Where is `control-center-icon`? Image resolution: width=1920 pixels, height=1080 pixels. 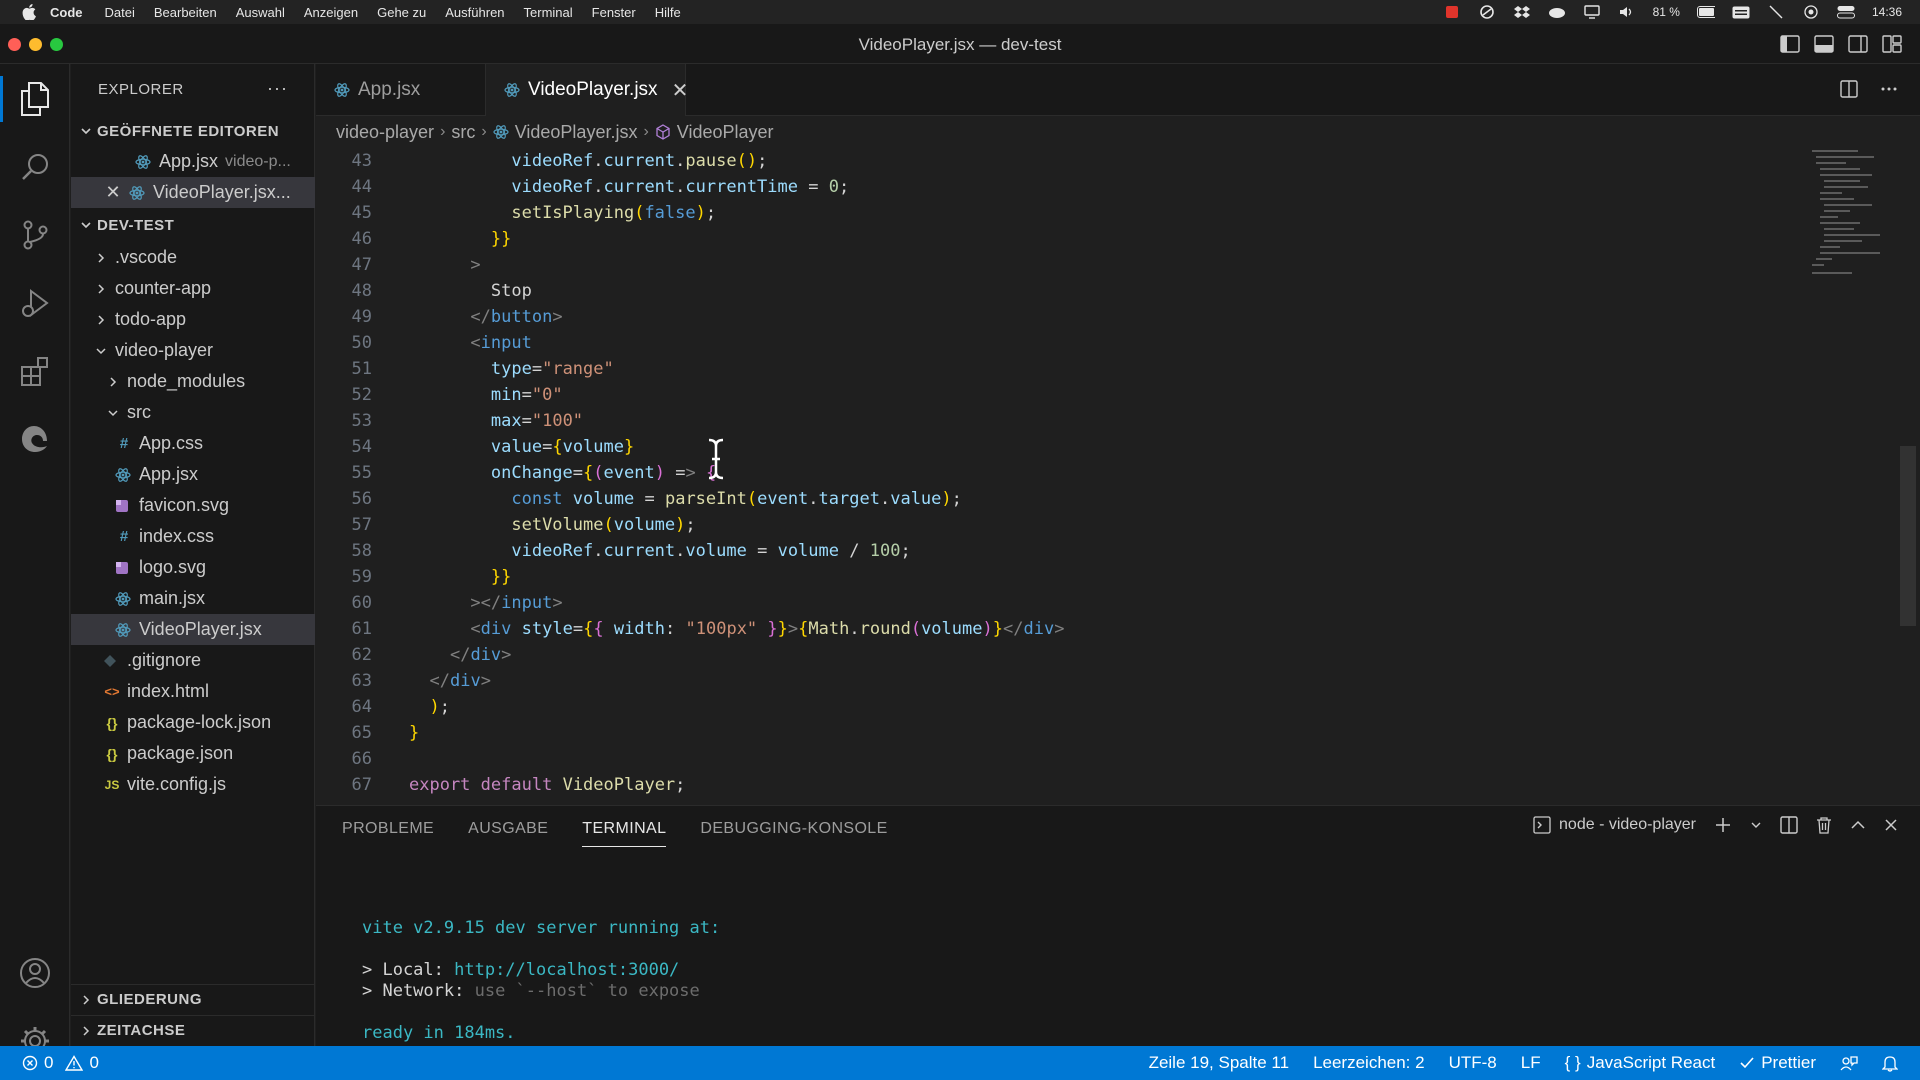
control-center-icon is located at coordinates (1845, 12).